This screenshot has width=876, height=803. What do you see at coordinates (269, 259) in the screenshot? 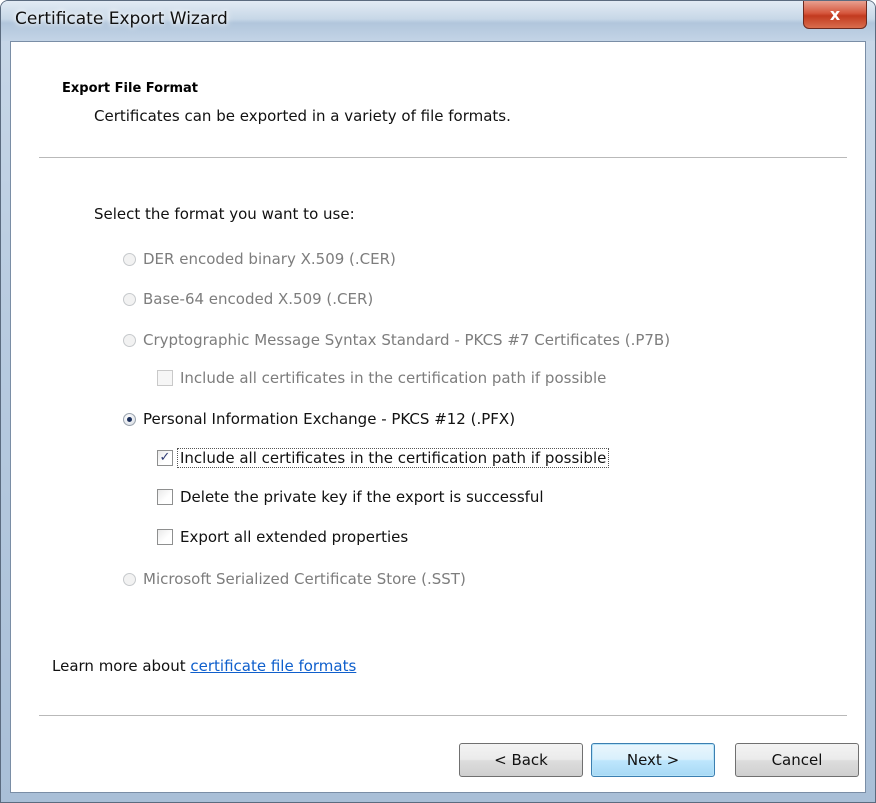
I see `radio-der-label: DER encoded binary X.509 (.CER)` at bounding box center [269, 259].